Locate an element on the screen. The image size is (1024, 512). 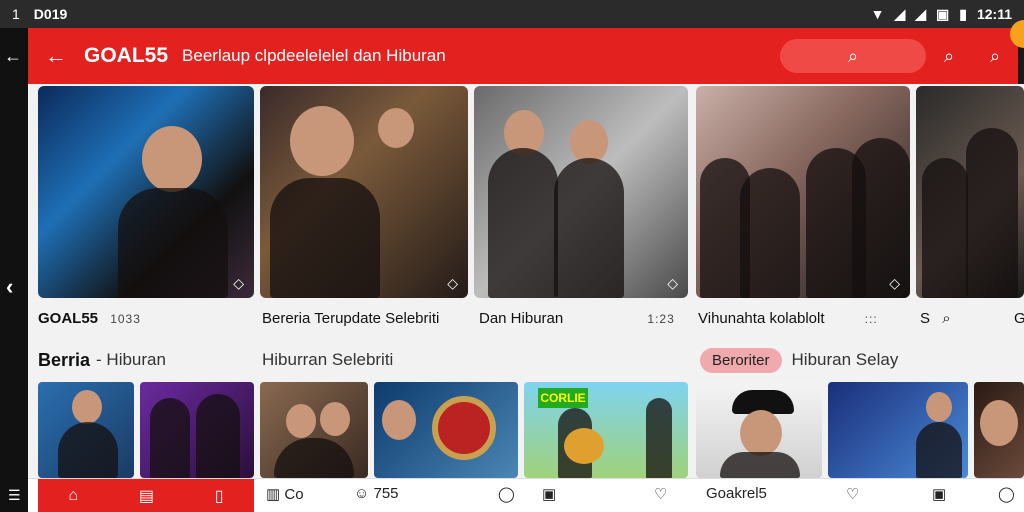
guitar-shape is located at coordinates (584, 446).